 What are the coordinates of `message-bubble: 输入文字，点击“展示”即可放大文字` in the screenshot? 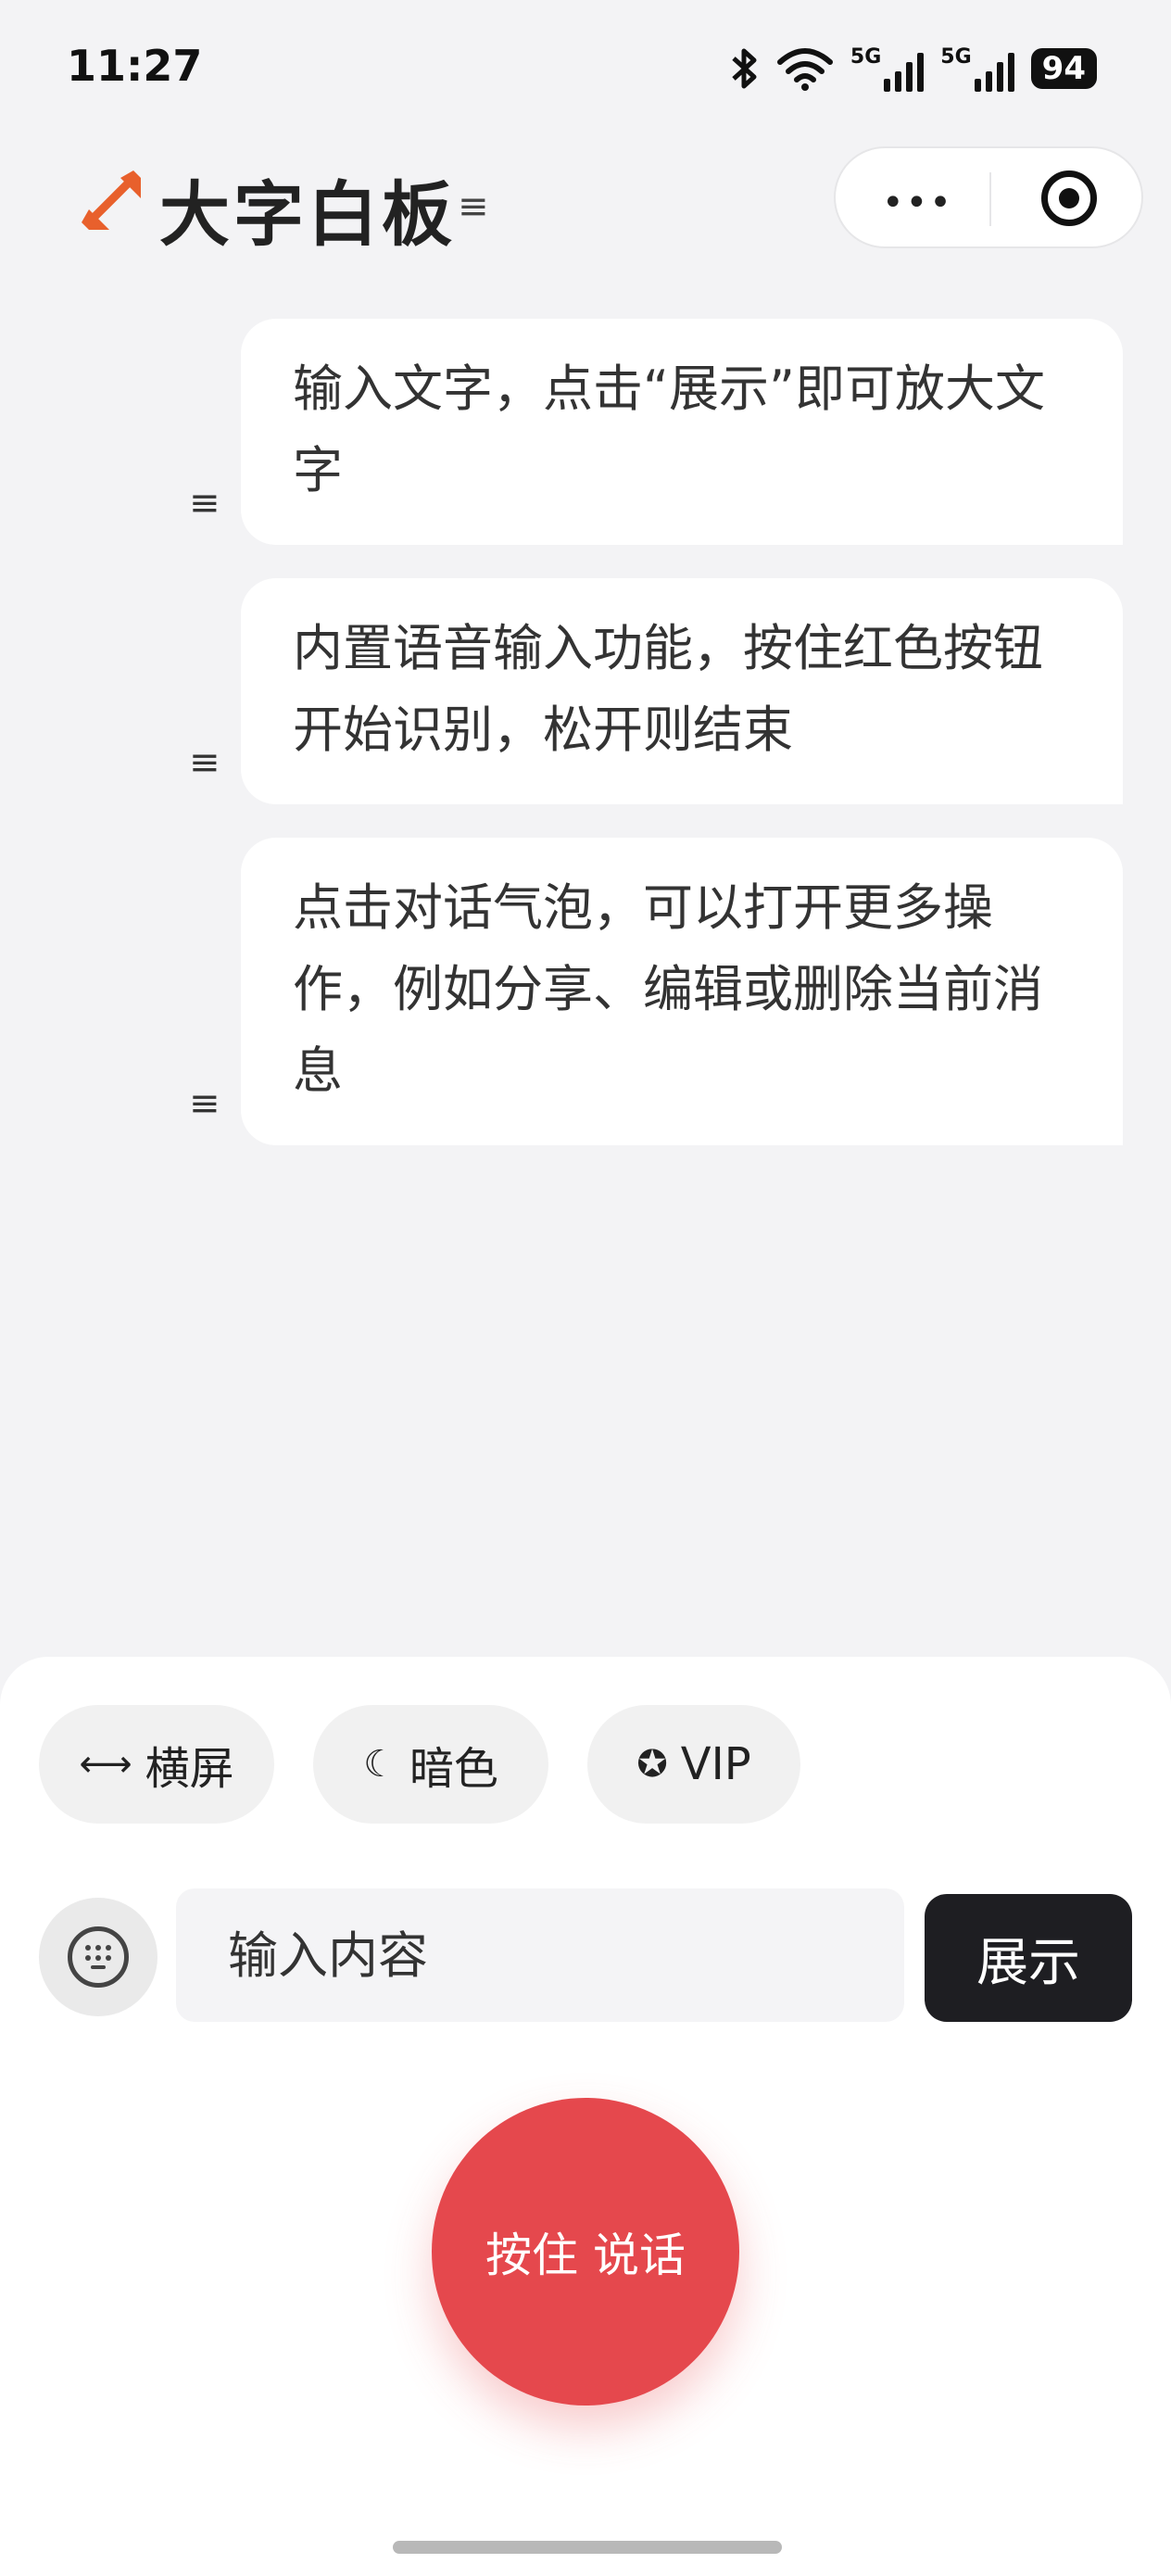 It's located at (682, 432).